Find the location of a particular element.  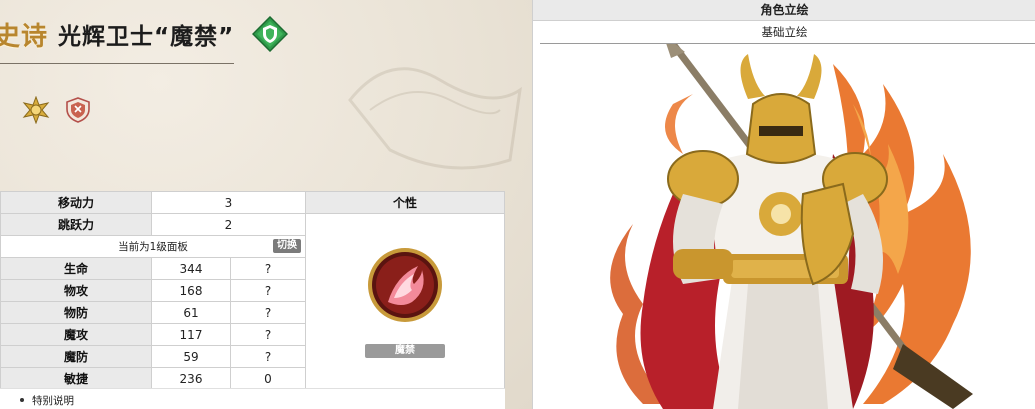

stat-extra: 0 is located at coordinates (268, 378).